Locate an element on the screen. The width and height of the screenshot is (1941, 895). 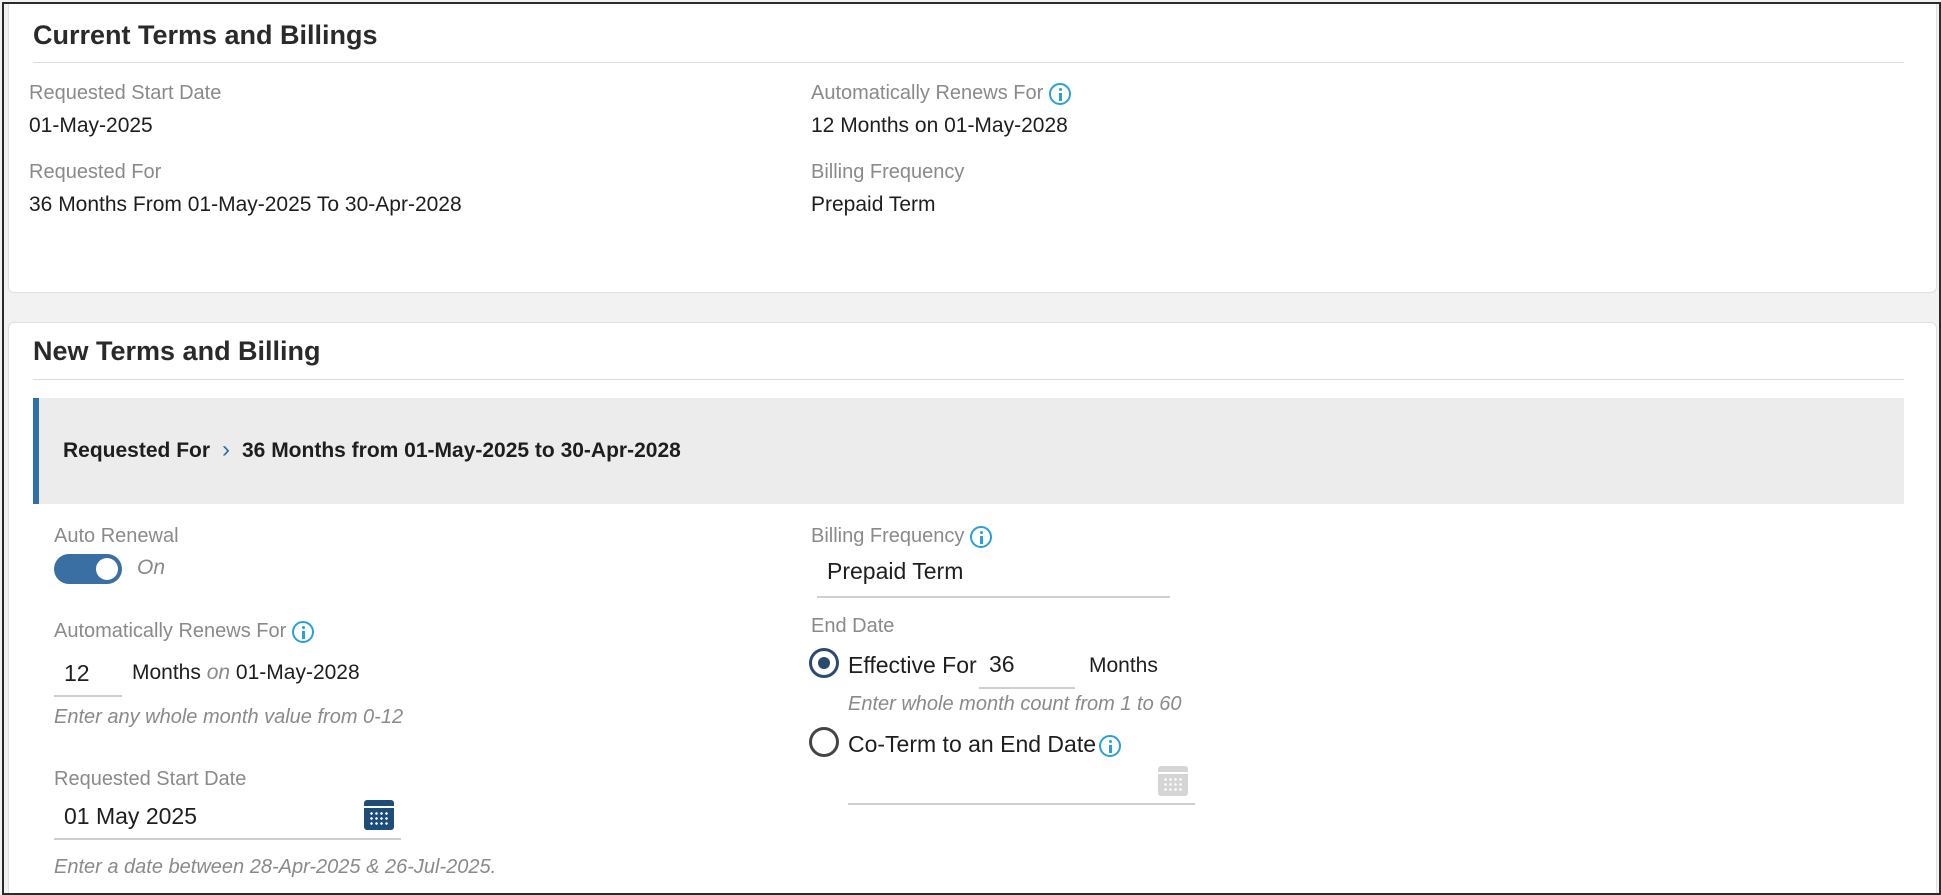
requested-start-date-value: 01-May-2025 is located at coordinates (91, 125).